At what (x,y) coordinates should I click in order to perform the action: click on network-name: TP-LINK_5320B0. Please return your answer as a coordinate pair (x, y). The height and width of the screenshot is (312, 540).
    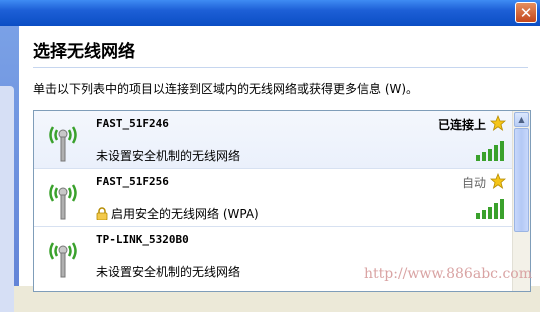
    Looking at the image, I should click on (142, 239).